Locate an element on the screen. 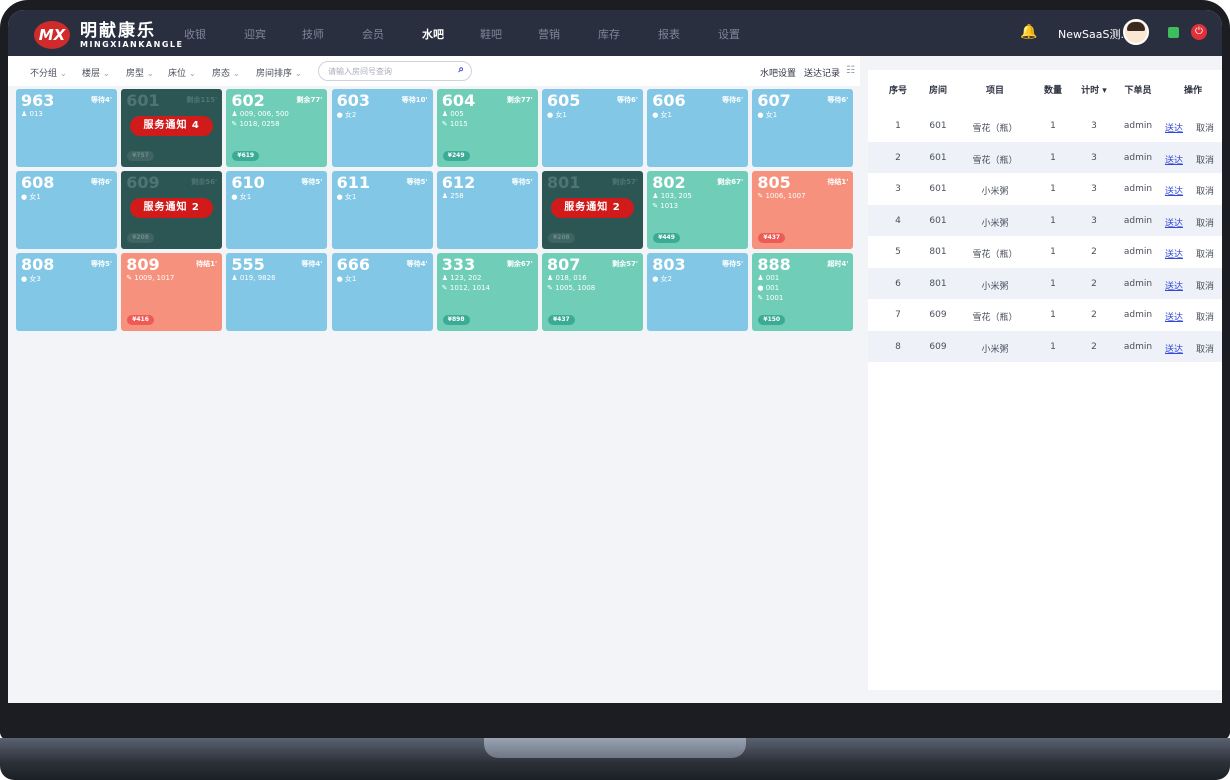 The width and height of the screenshot is (1230, 780). table-header: 计时 ▾ is located at coordinates (1094, 89).